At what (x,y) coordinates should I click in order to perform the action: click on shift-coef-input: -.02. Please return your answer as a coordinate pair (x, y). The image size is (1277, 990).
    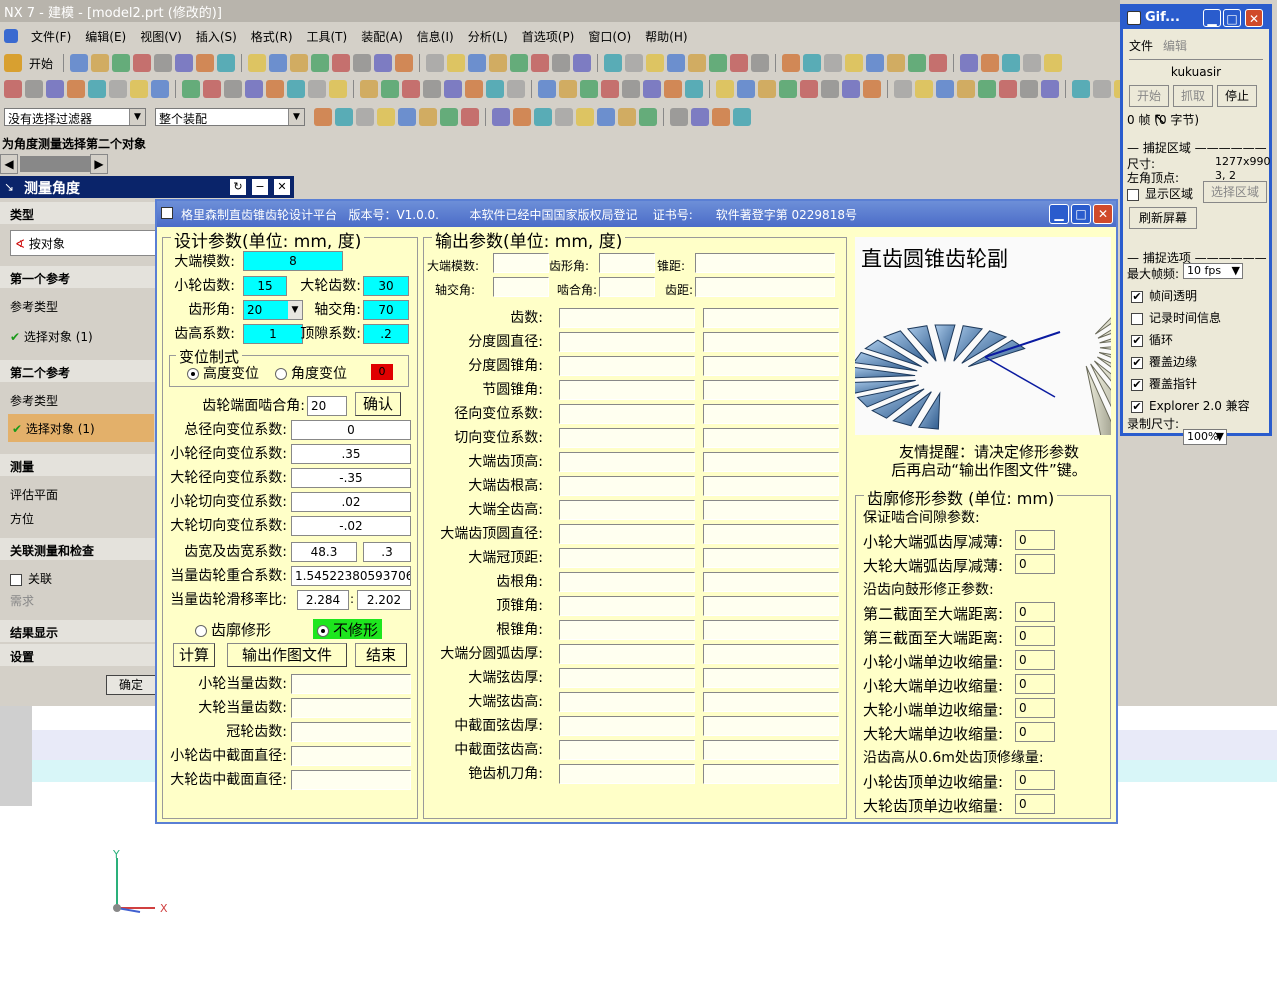
    Looking at the image, I should click on (351, 526).